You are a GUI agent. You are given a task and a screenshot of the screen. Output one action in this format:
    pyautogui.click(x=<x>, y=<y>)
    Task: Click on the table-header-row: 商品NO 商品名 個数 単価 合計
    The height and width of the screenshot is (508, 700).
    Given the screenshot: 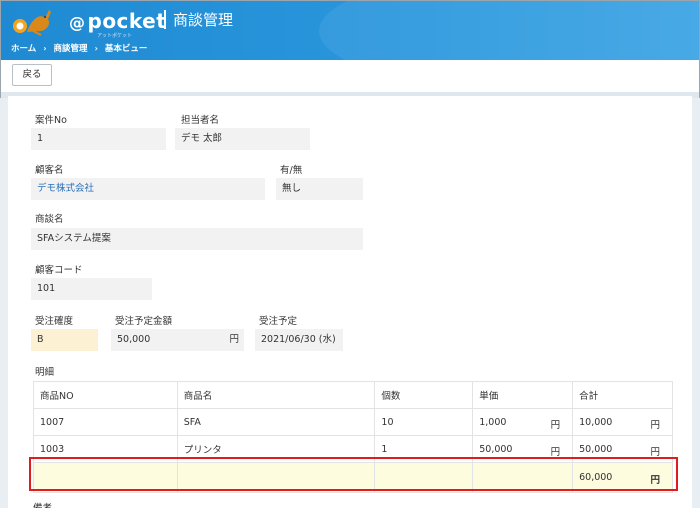 What is the action you would take?
    pyautogui.click(x=353, y=395)
    